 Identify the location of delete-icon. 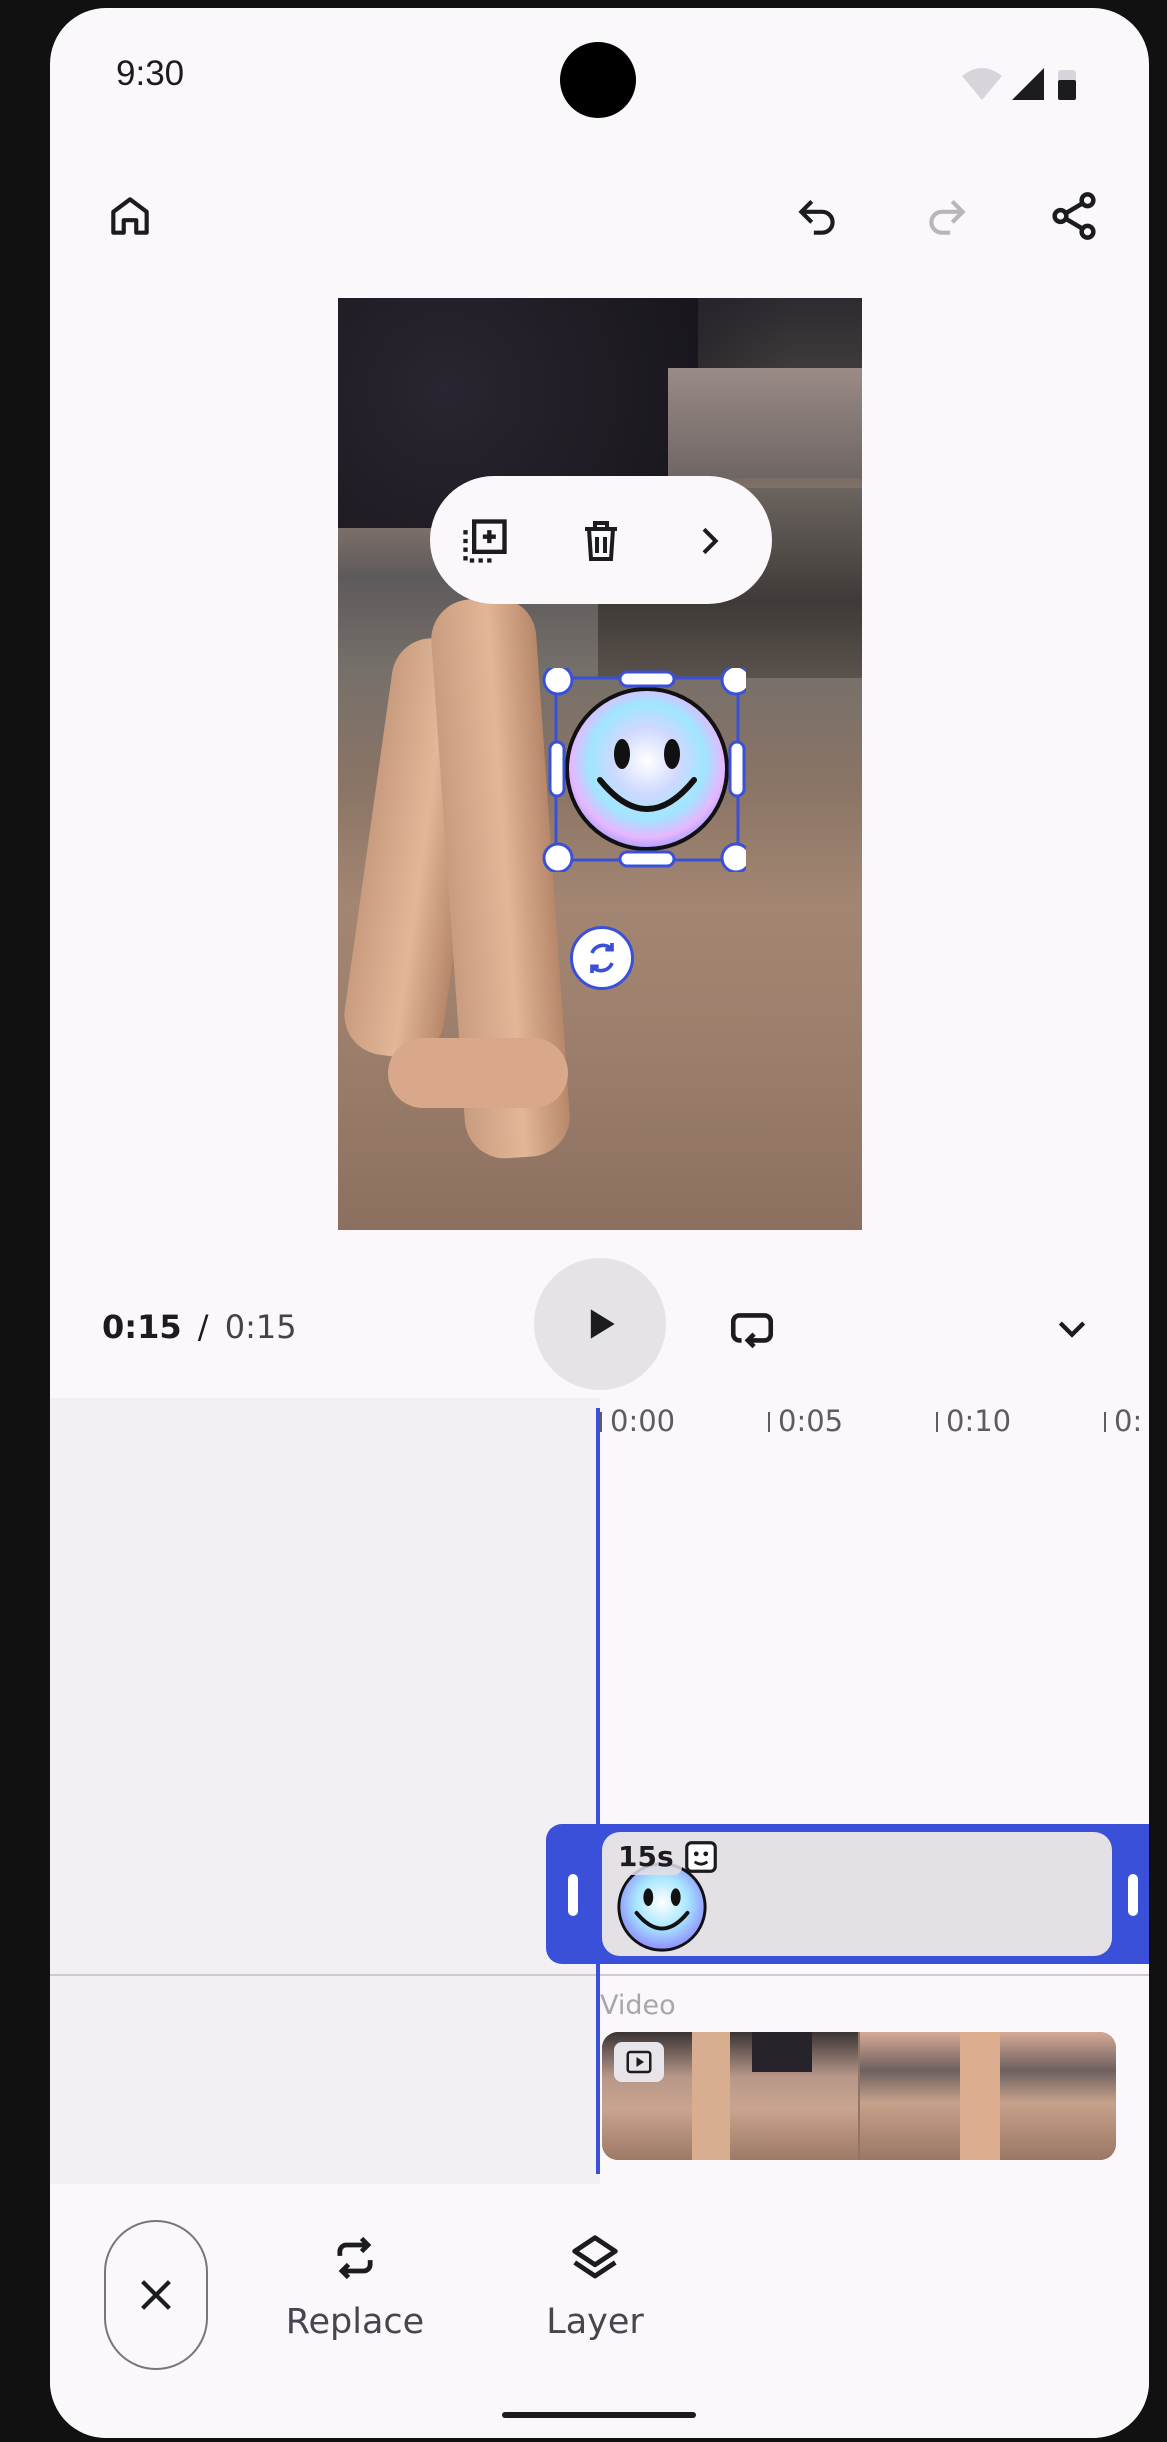
(601, 541).